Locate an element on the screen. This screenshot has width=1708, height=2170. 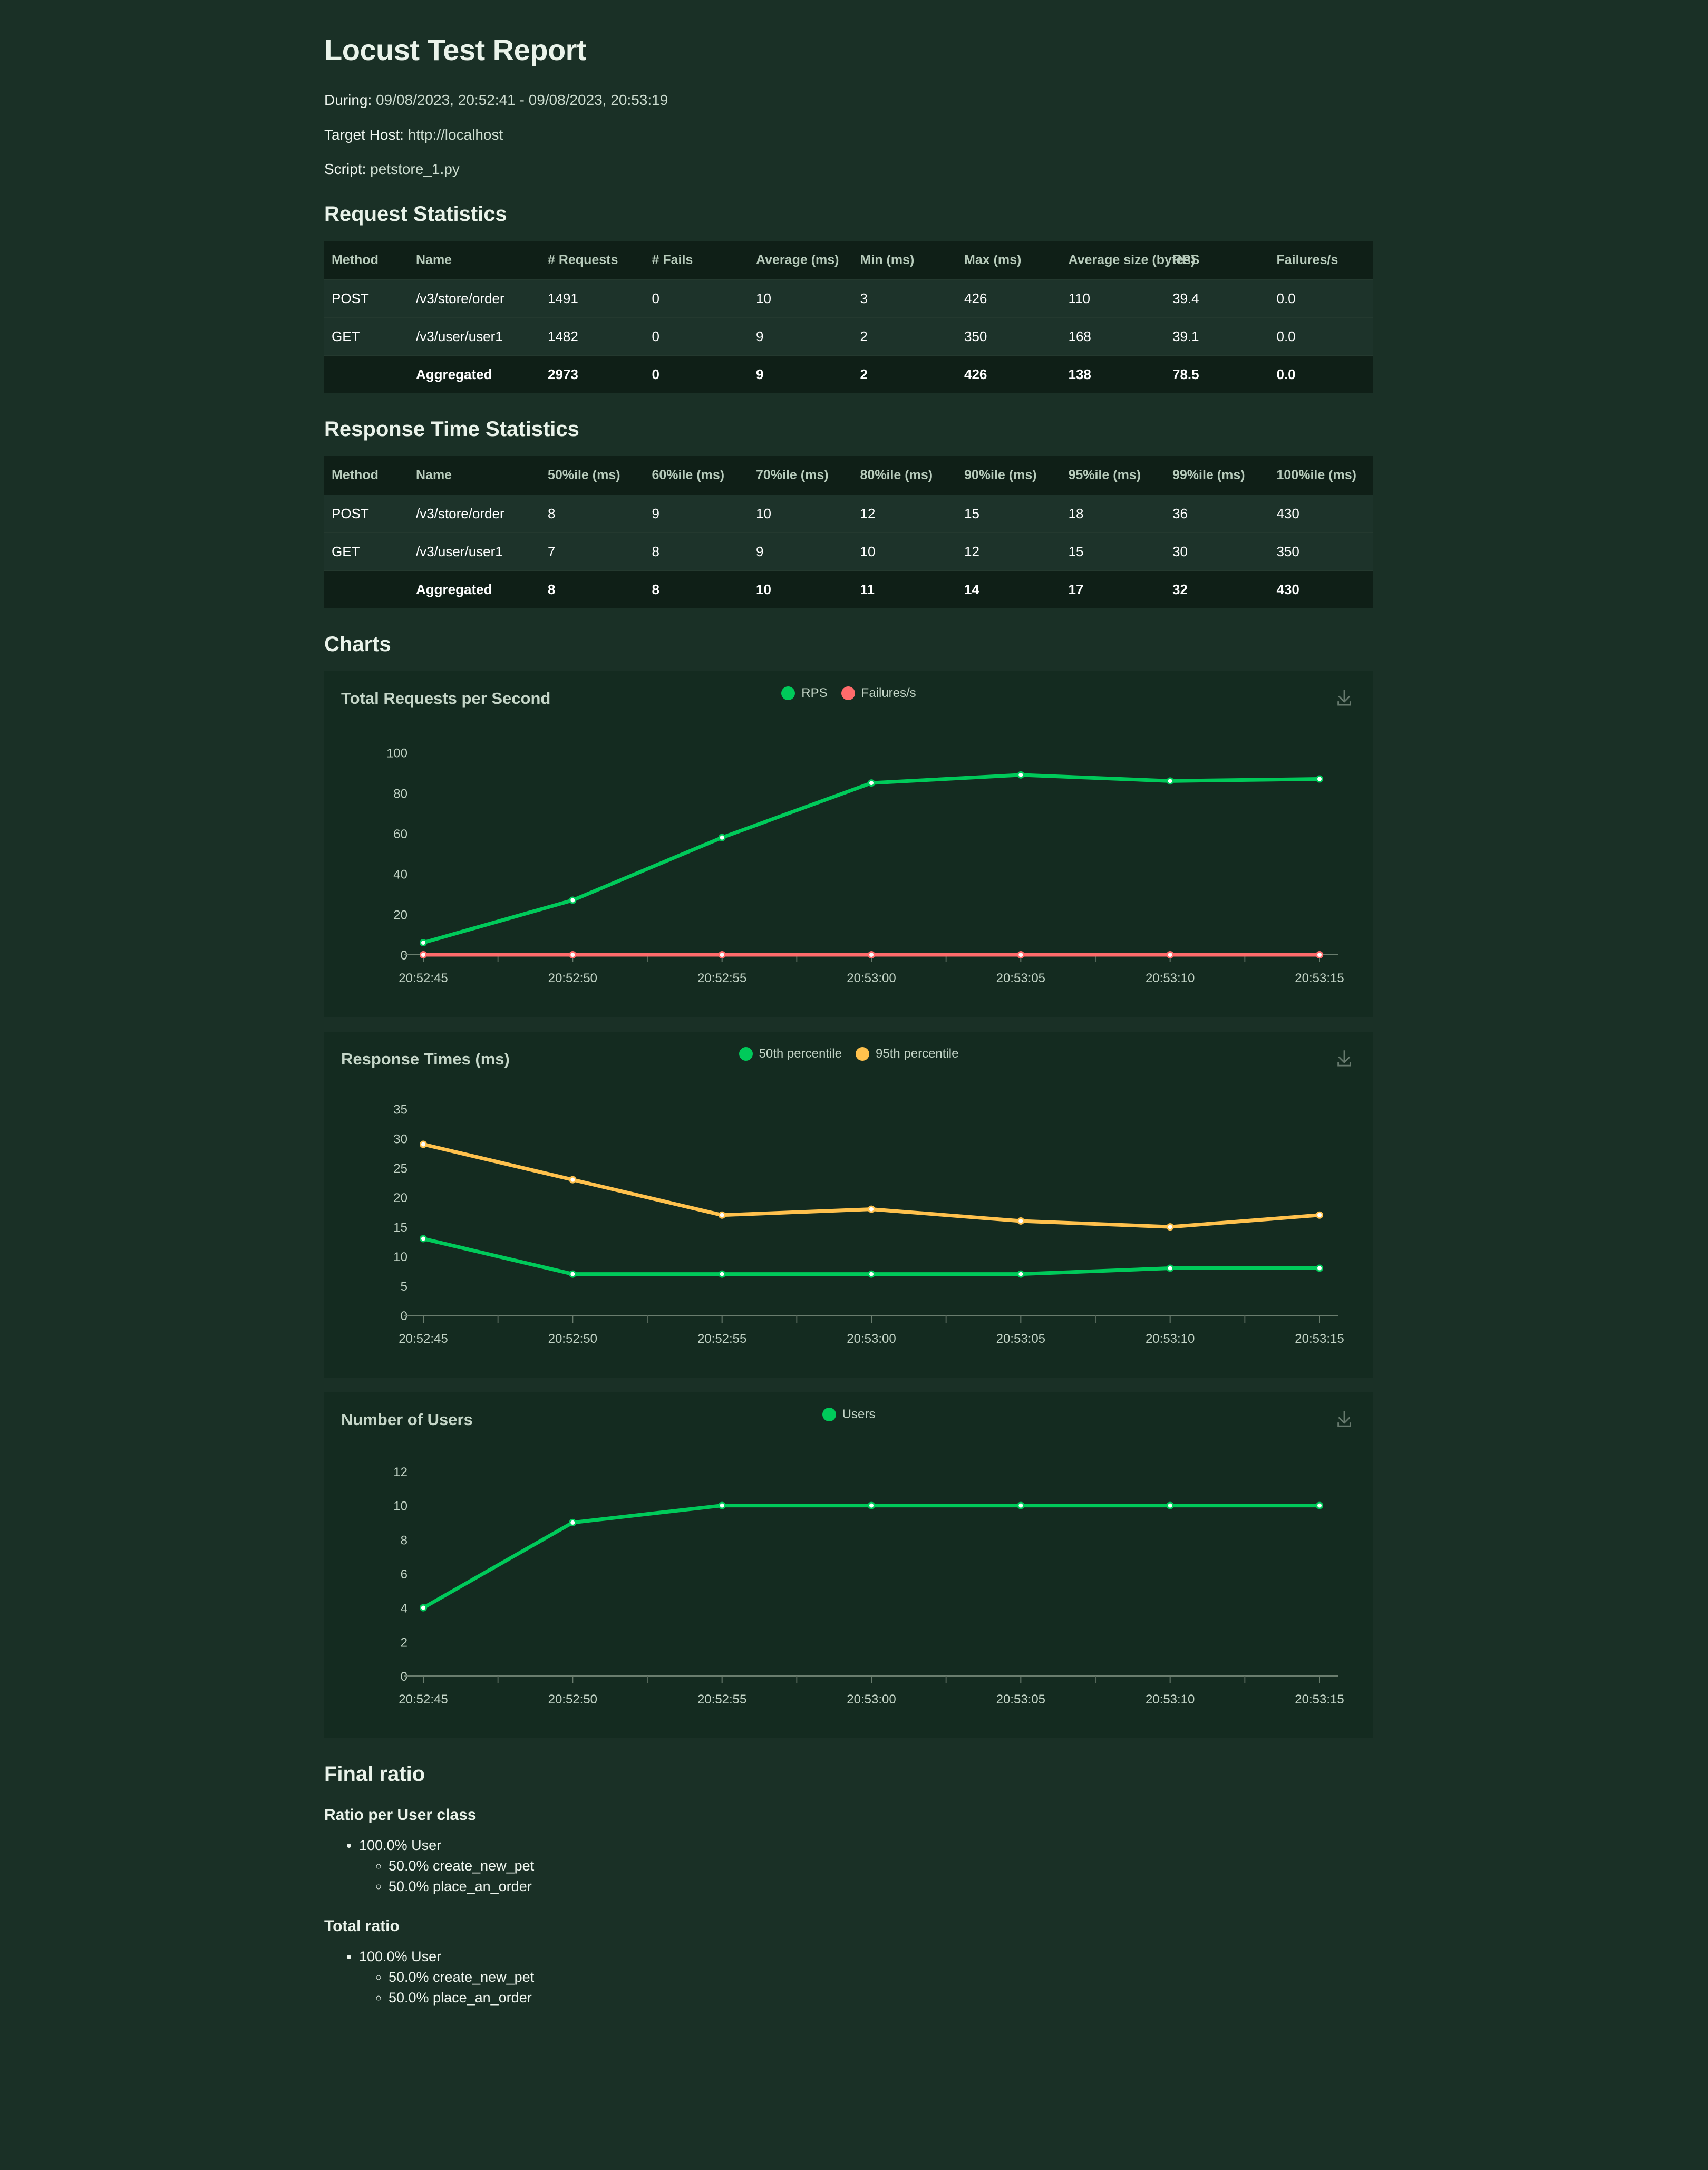
table-cell: 138 is located at coordinates (1113, 374).